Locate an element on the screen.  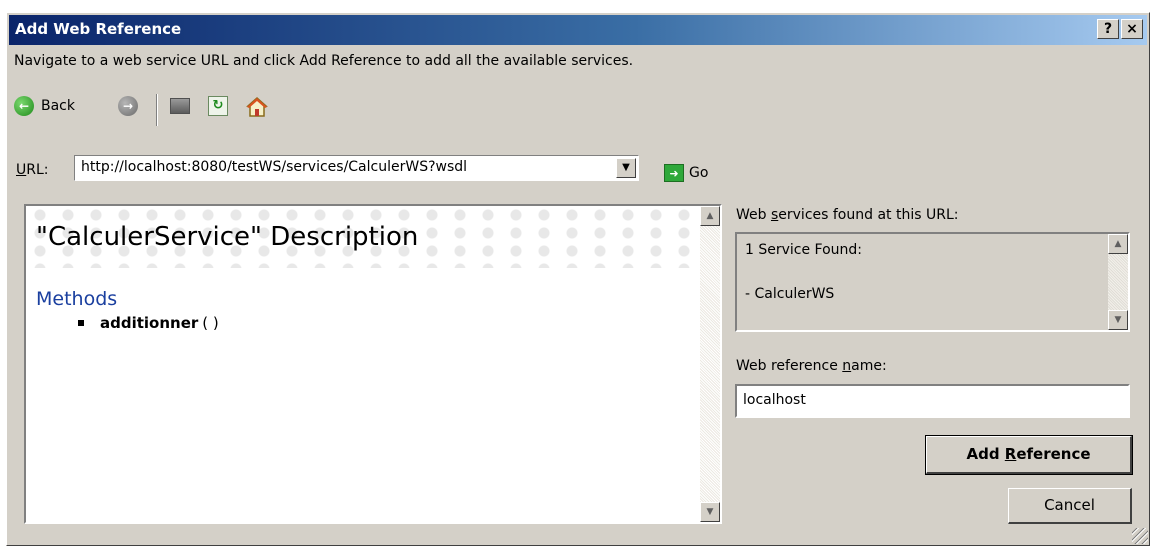
add-reference-button: Add Reference is located at coordinates (1029, 455).